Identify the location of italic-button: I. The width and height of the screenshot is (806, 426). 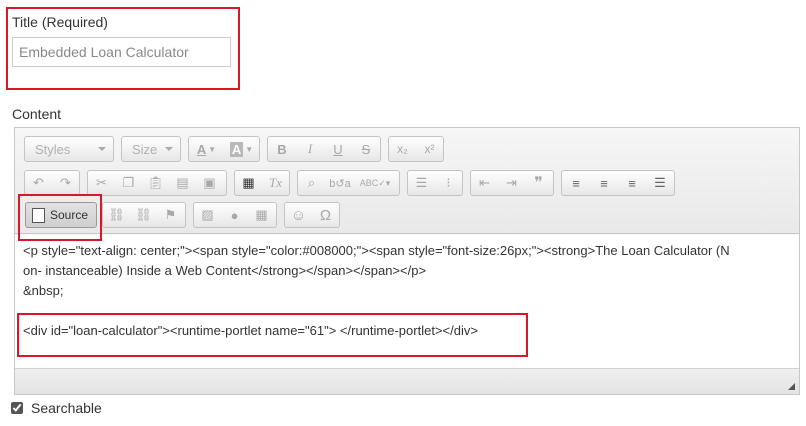
(310, 149).